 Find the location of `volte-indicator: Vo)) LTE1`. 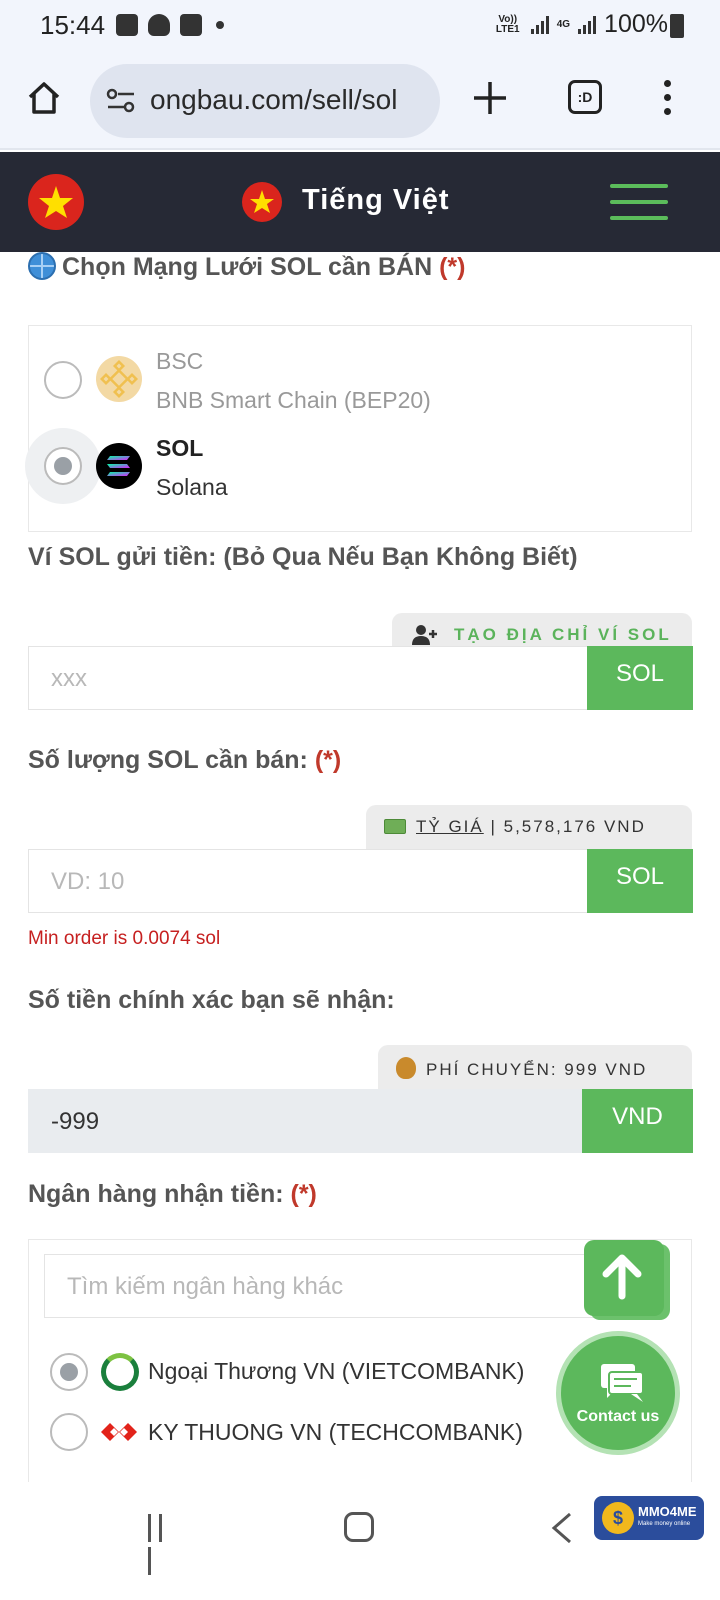

volte-indicator: Vo)) LTE1 is located at coordinates (507, 24).